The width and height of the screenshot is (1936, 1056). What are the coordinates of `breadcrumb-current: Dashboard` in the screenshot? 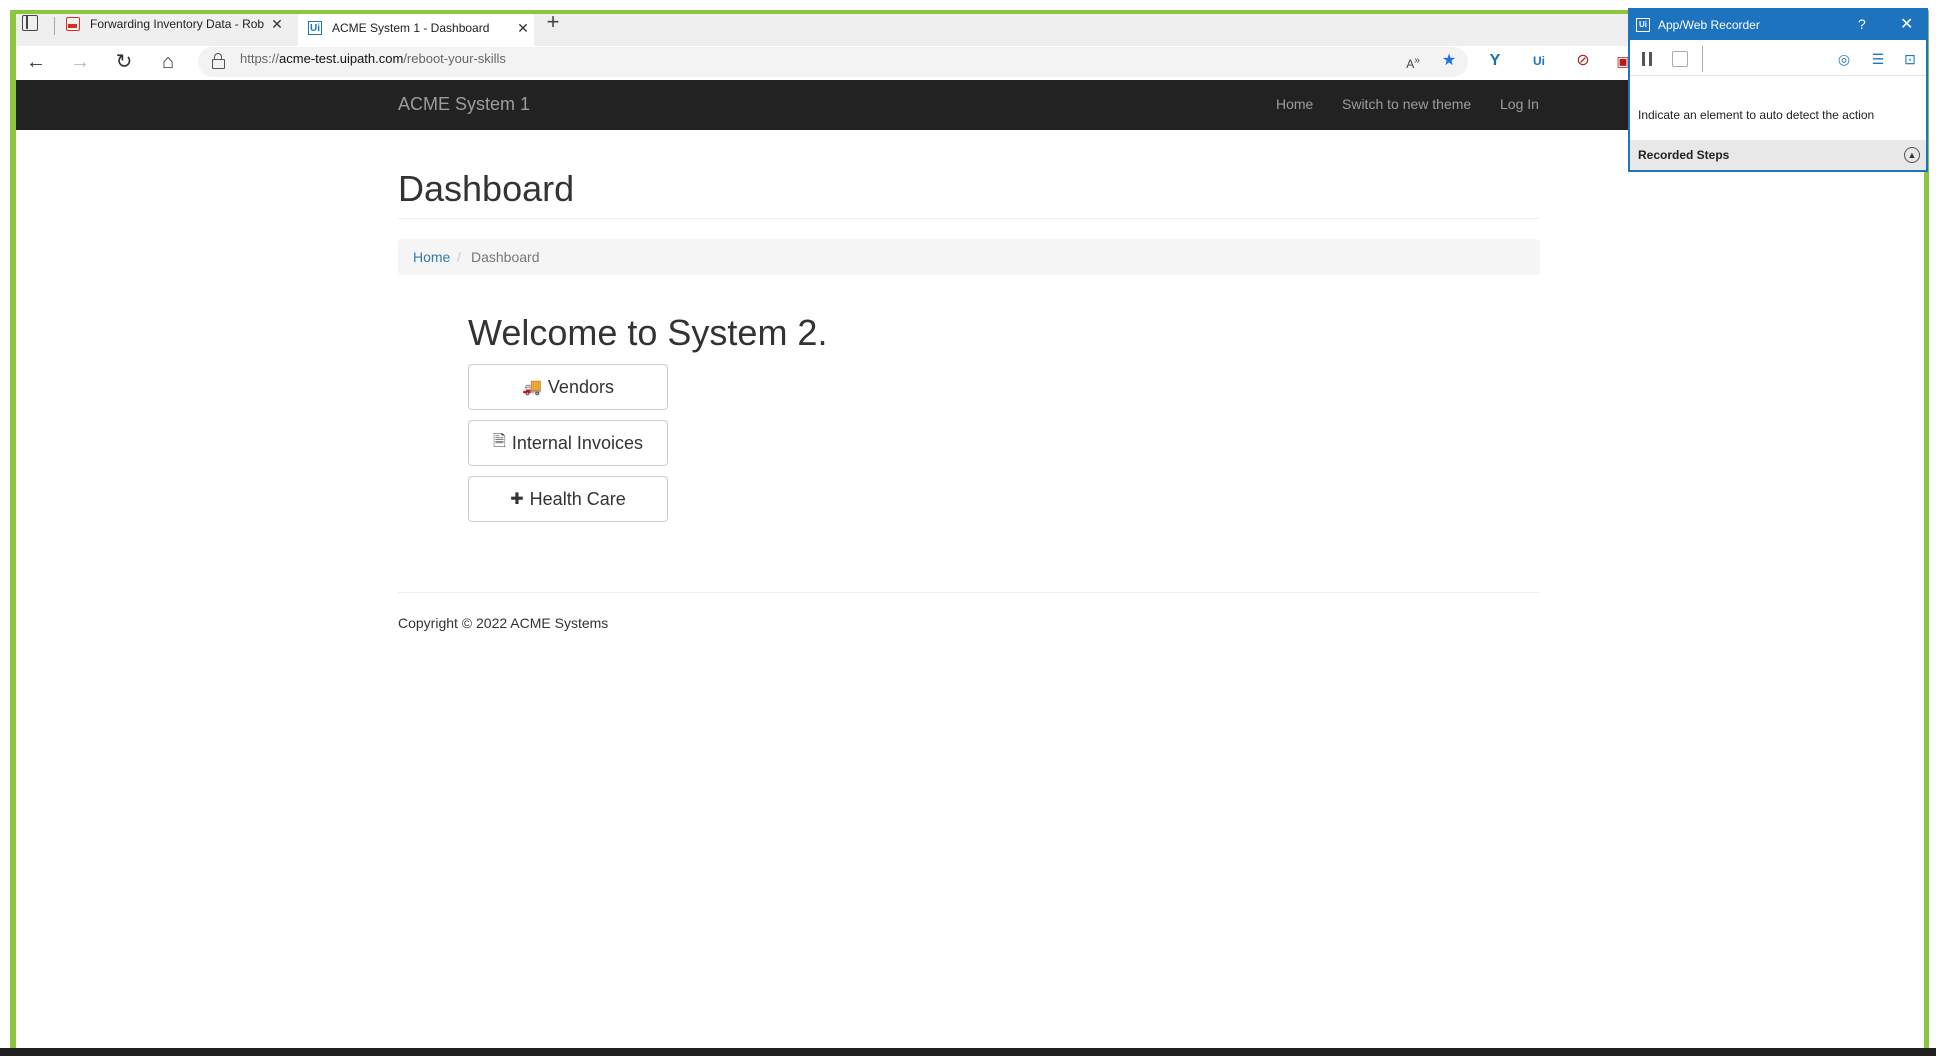 It's located at (505, 257).